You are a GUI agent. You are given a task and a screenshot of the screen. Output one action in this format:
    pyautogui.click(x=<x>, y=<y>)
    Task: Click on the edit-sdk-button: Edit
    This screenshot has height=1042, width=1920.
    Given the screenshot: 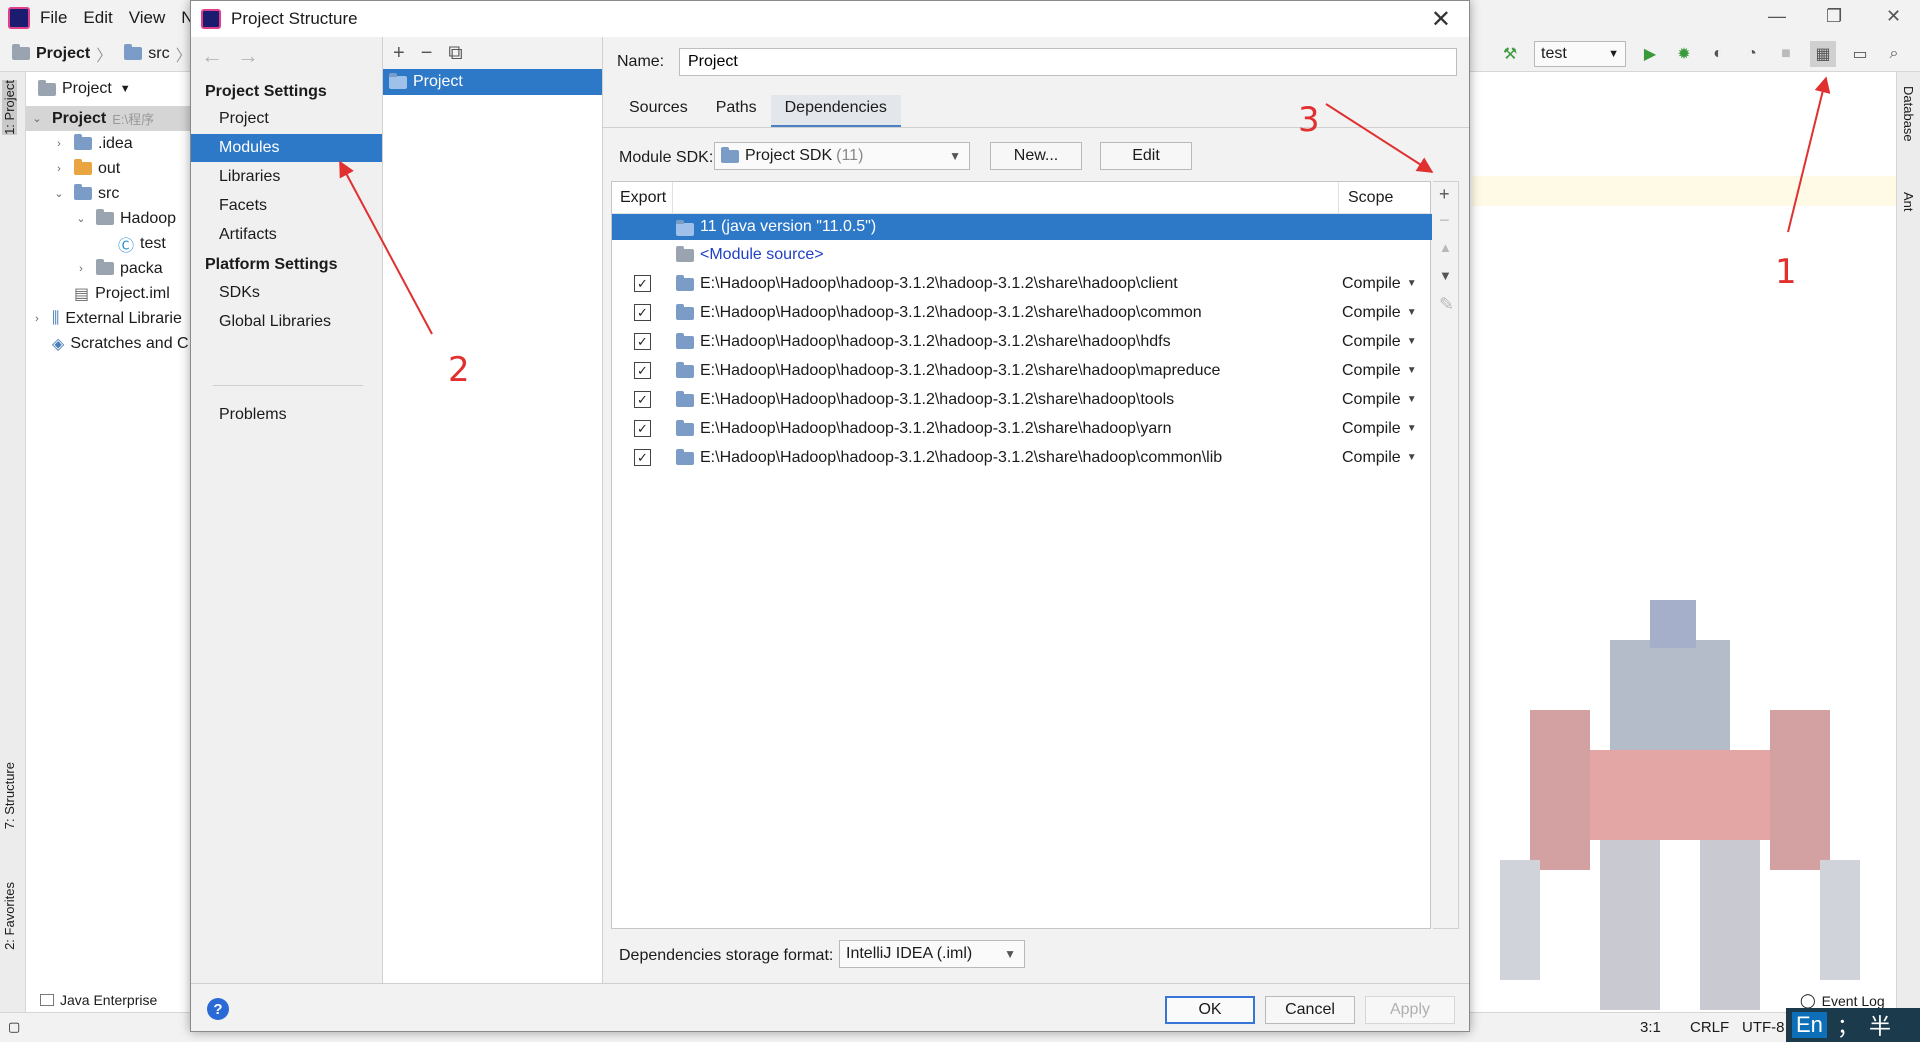 What is the action you would take?
    pyautogui.click(x=1146, y=156)
    